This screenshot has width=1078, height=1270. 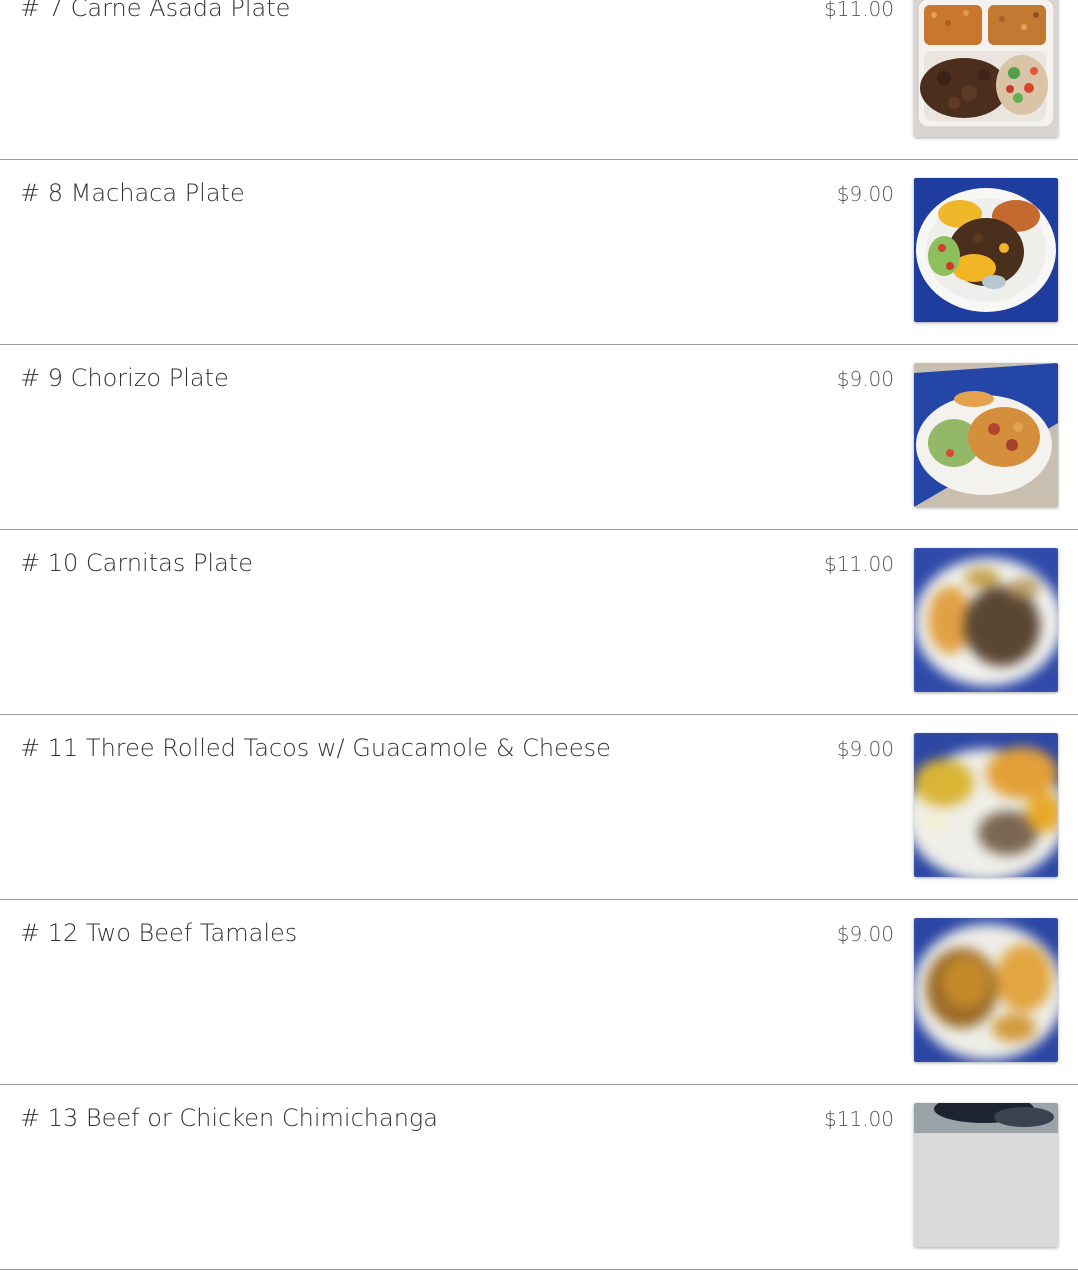 I want to click on menu-item: # 12 Two Beef Tamales $9.00, so click(x=539, y=992).